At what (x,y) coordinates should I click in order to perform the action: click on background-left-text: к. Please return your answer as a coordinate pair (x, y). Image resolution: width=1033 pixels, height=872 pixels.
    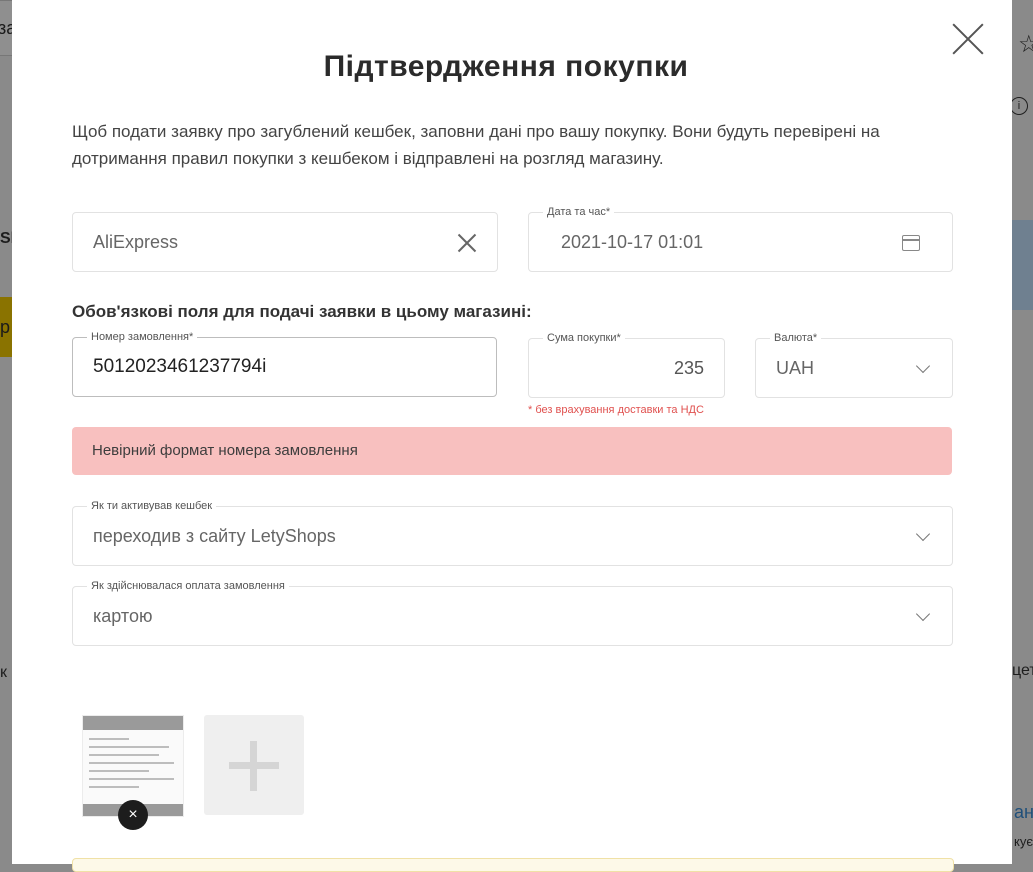
    Looking at the image, I should click on (3, 672).